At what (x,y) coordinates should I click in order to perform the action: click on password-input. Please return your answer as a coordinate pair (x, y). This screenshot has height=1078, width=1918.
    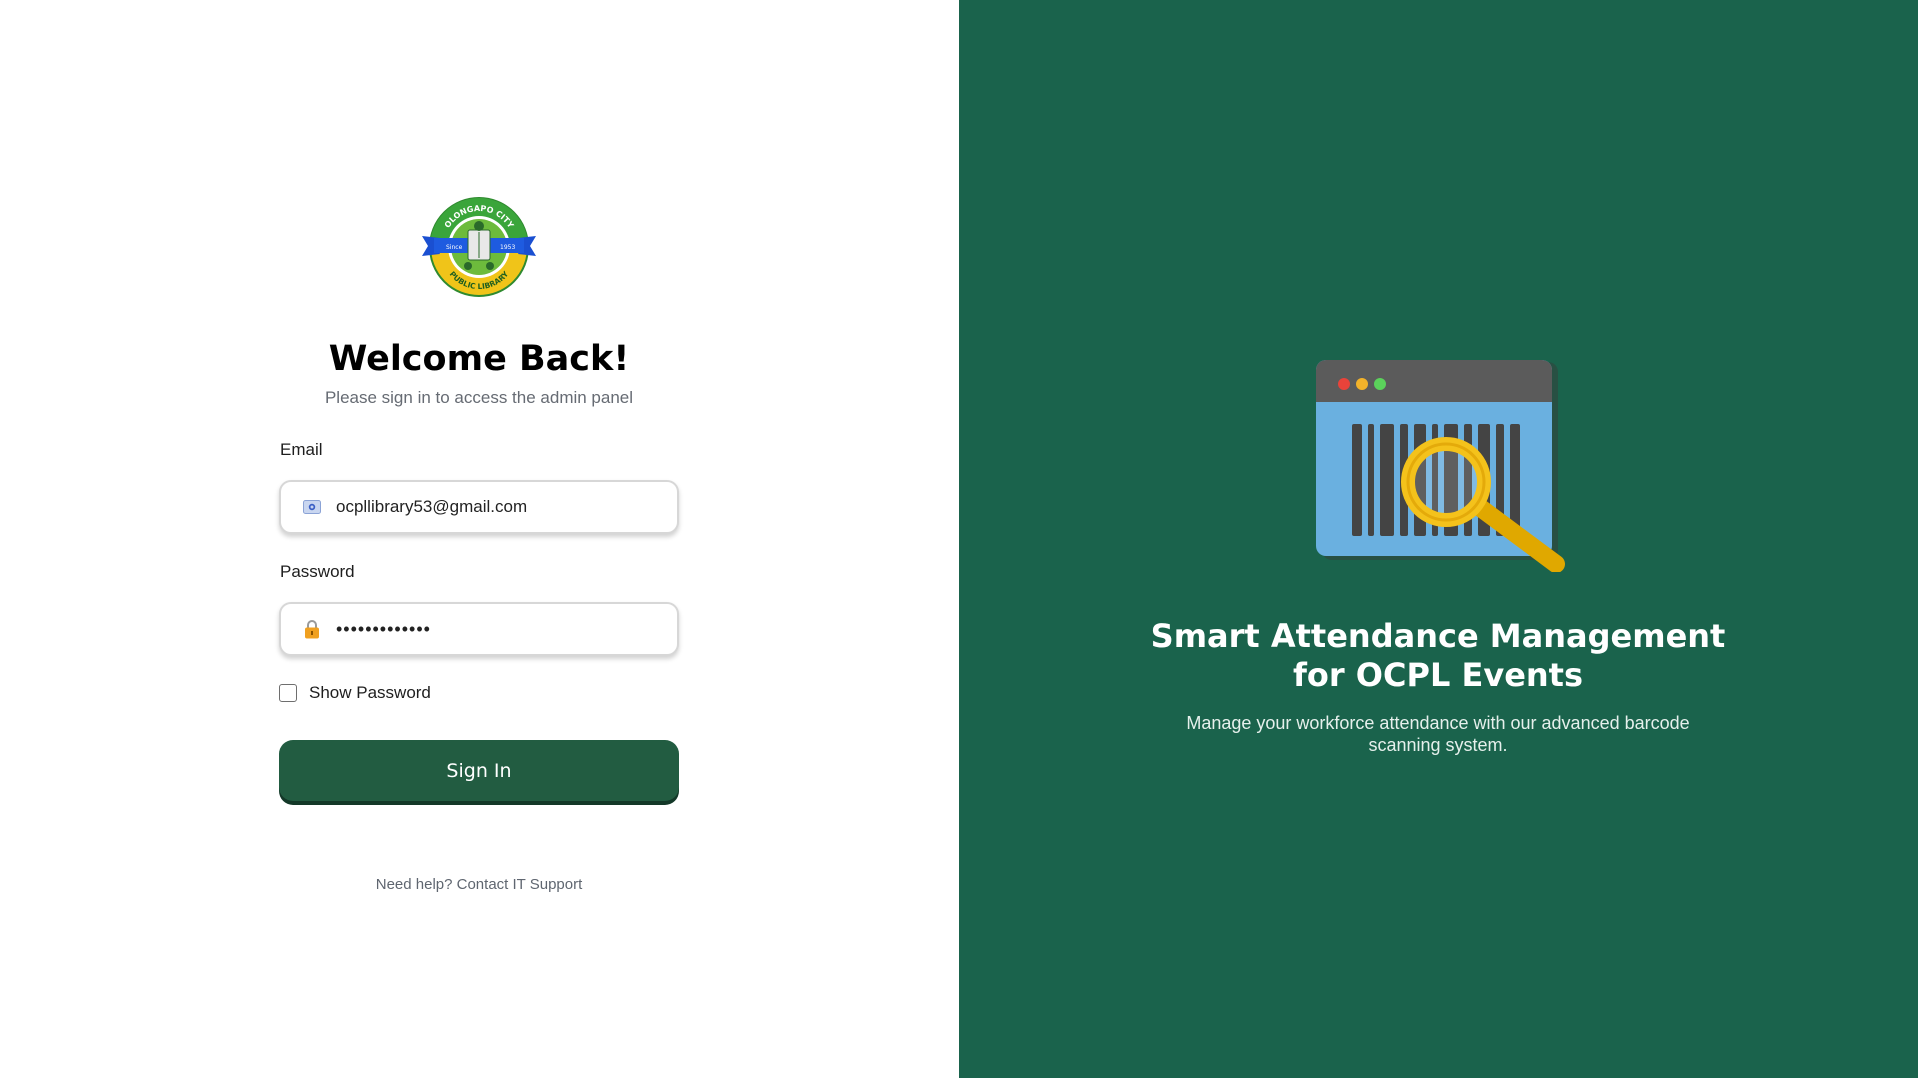
    Looking at the image, I should click on (496, 629).